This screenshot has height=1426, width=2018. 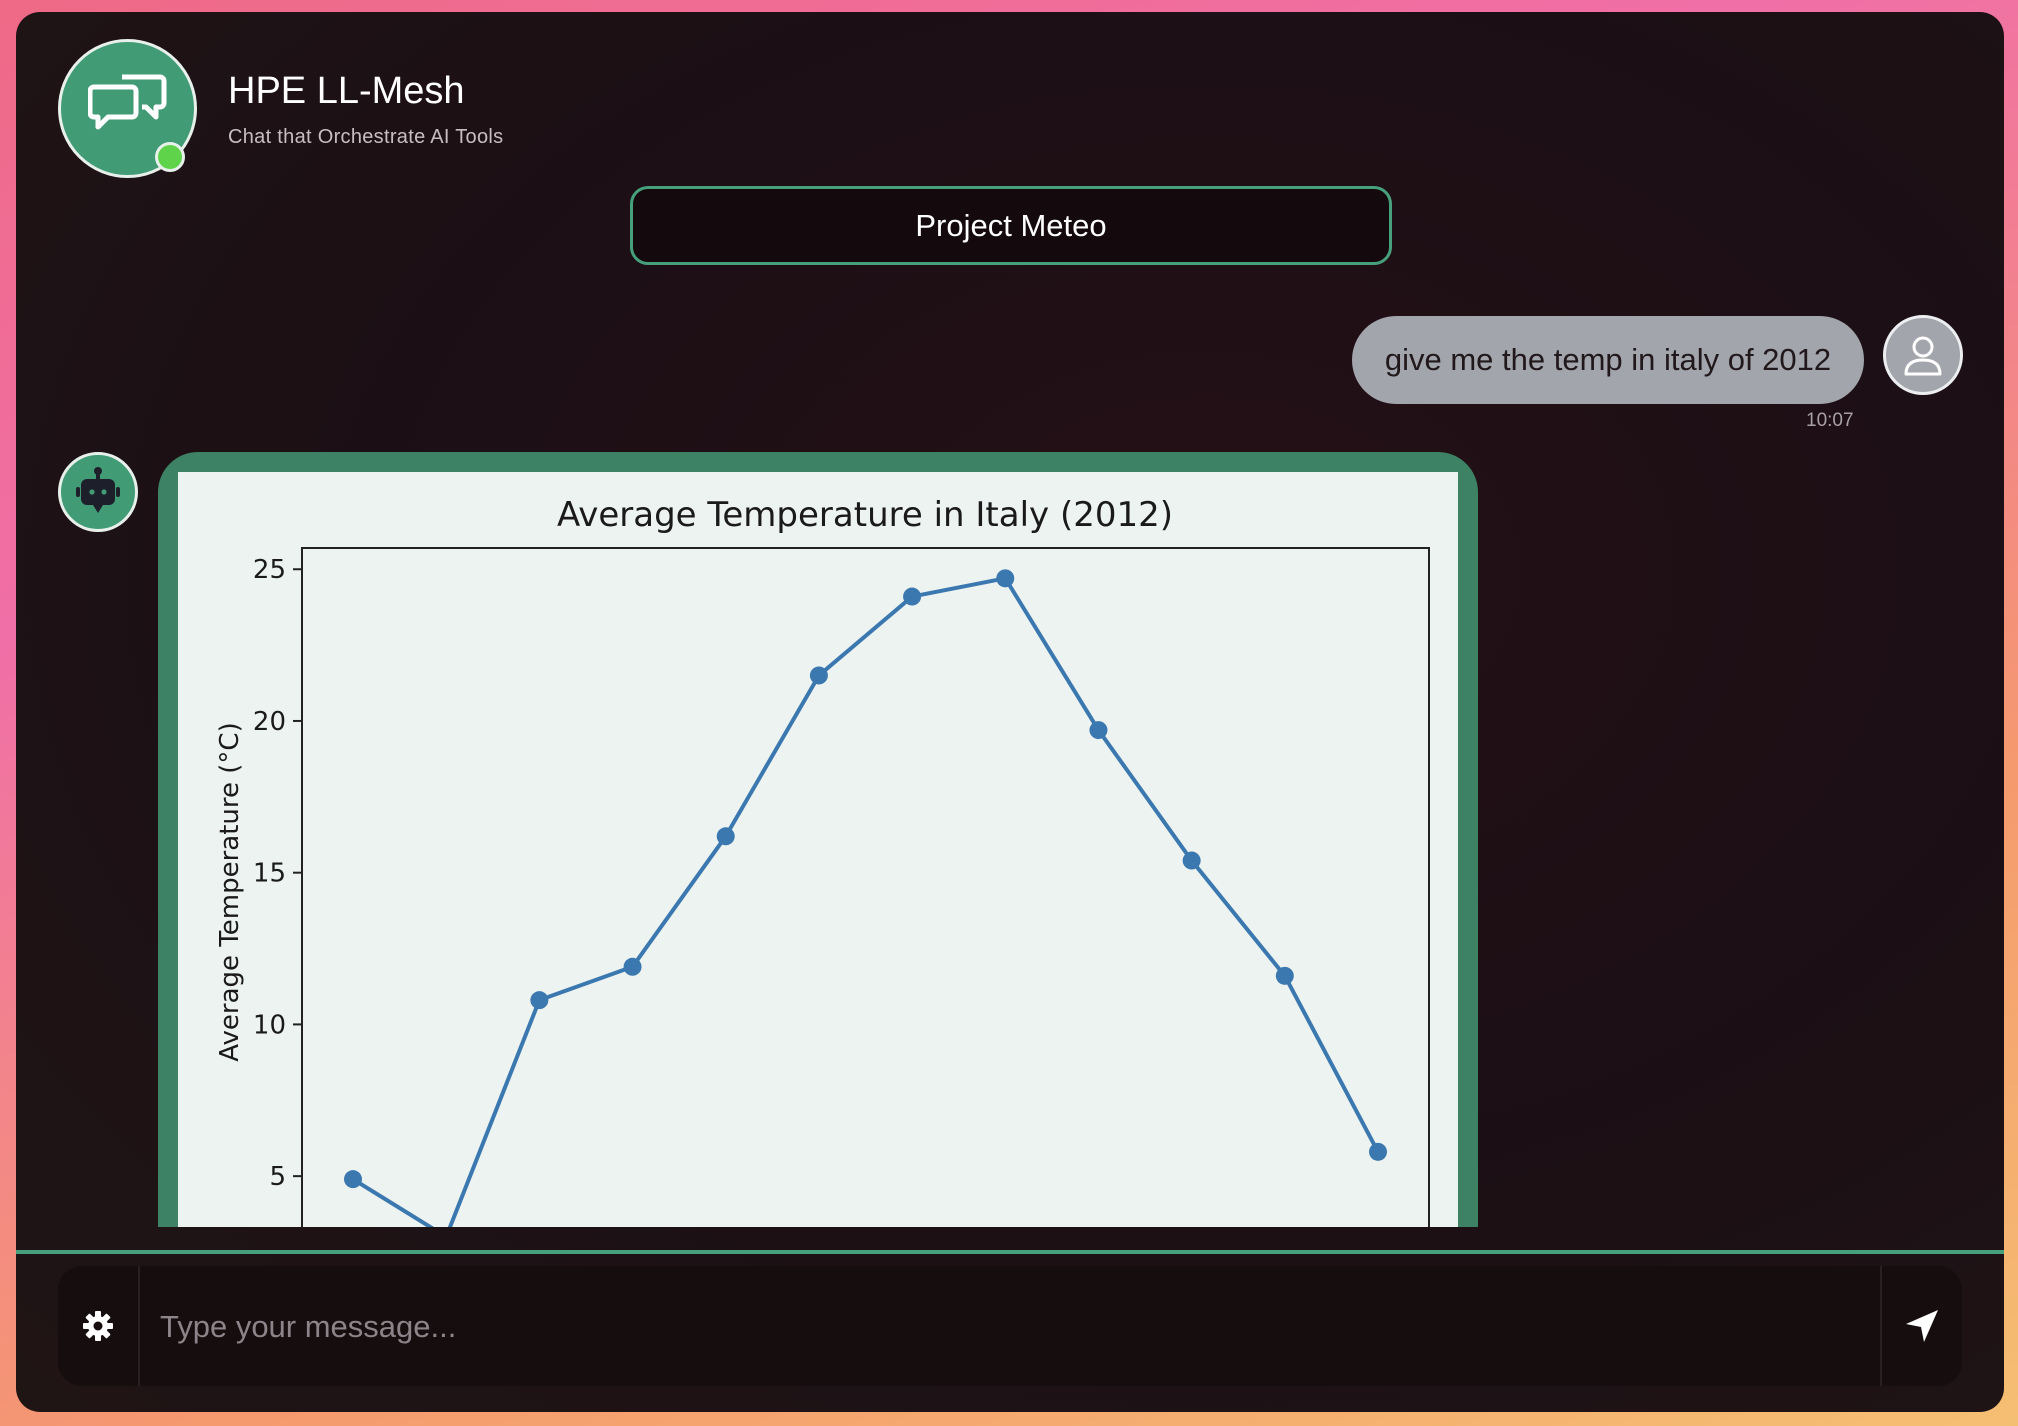 I want to click on gear-icon, so click(x=98, y=1326).